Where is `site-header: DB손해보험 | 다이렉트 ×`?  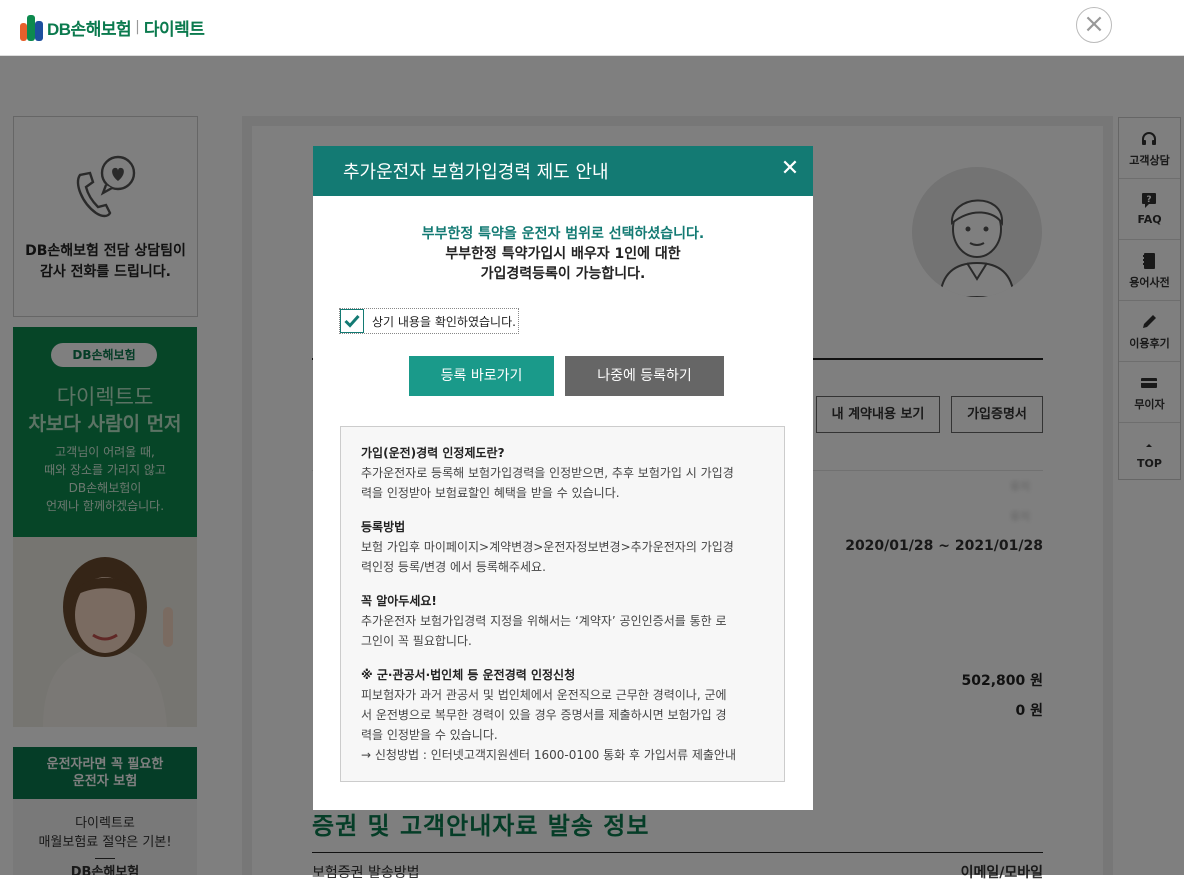
site-header: DB손해보험 | 다이렉트 × is located at coordinates (592, 28).